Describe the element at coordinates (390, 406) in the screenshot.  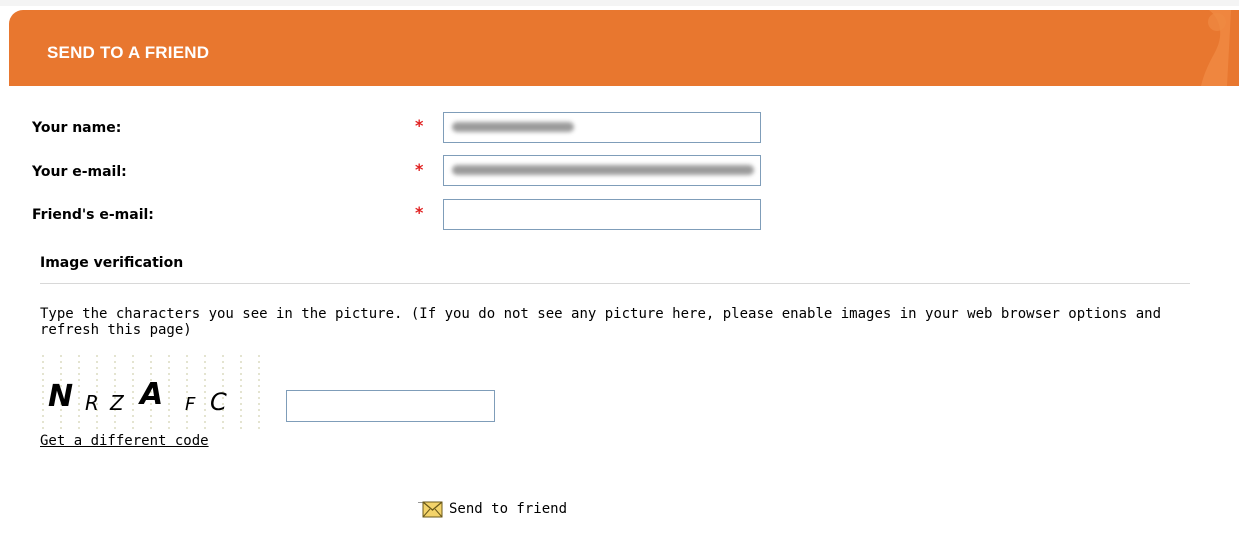
I see `captcha-input` at that location.